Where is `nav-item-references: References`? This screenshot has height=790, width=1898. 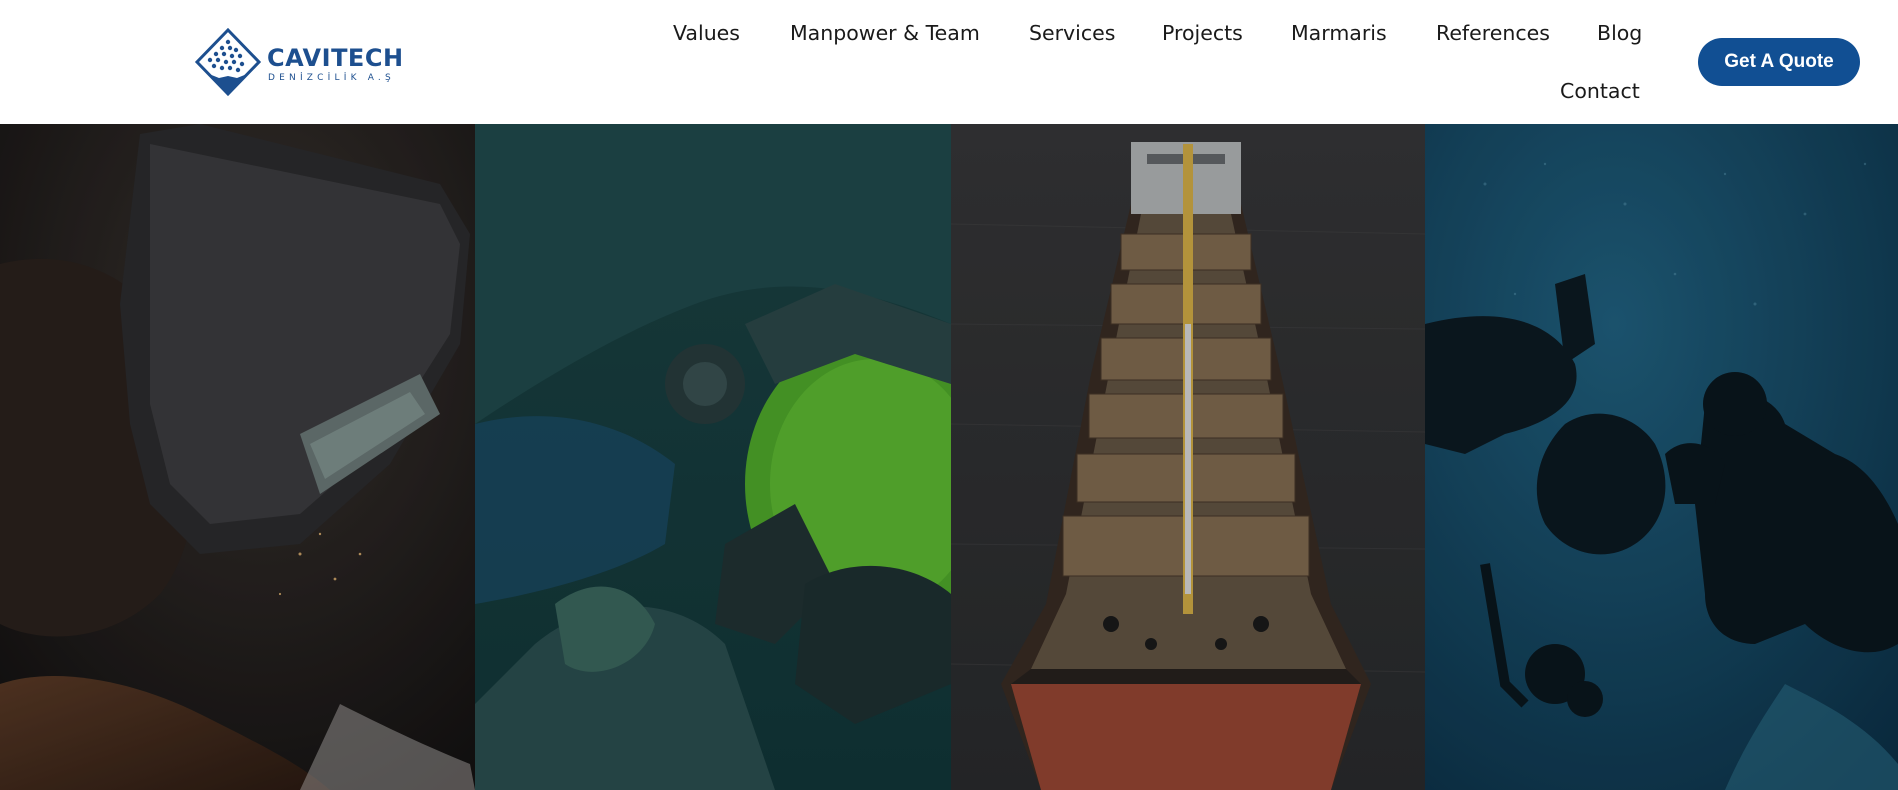 nav-item-references: References is located at coordinates (1493, 33).